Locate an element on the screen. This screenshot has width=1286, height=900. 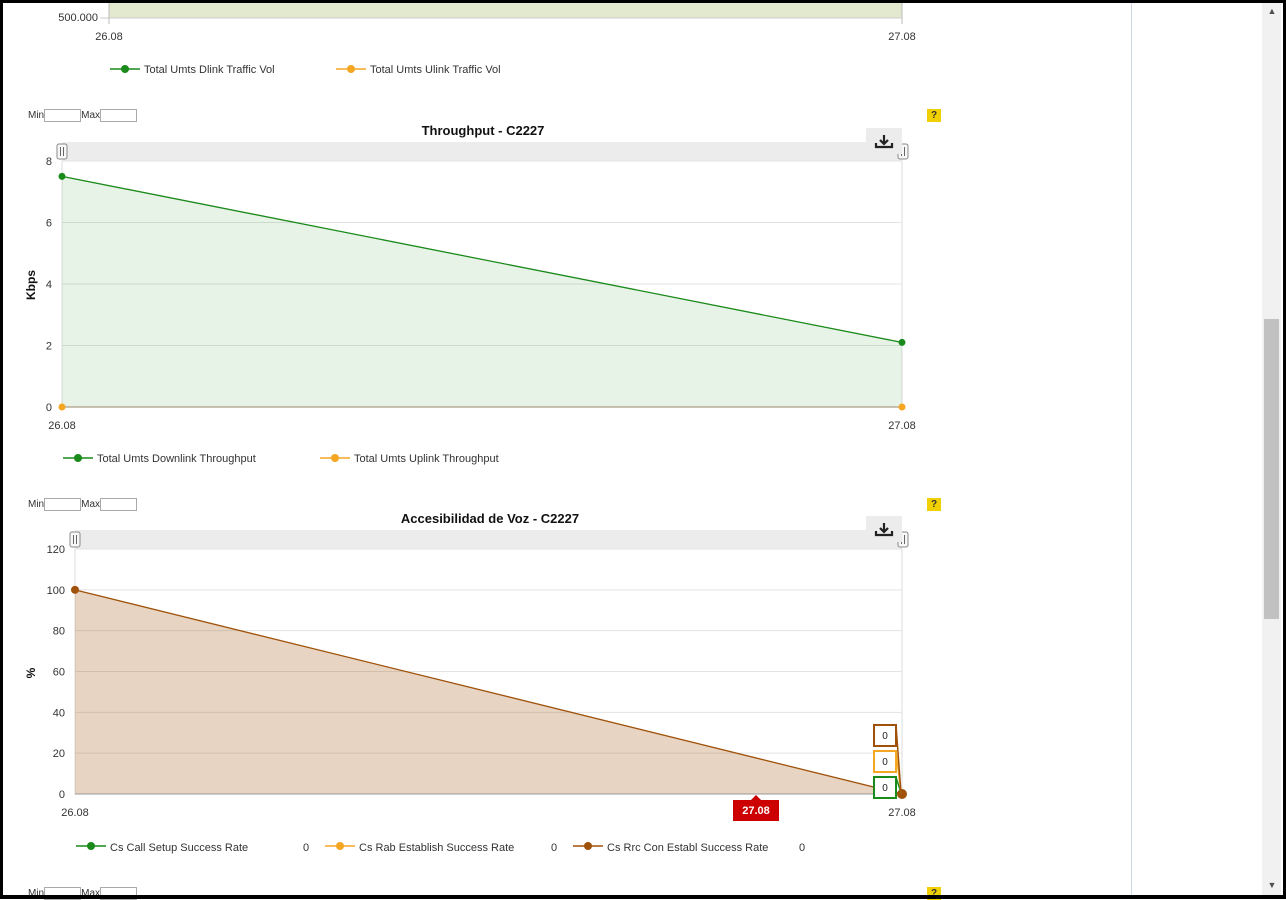
scroll-down-icon: ▼ is located at coordinates (1272, 885).